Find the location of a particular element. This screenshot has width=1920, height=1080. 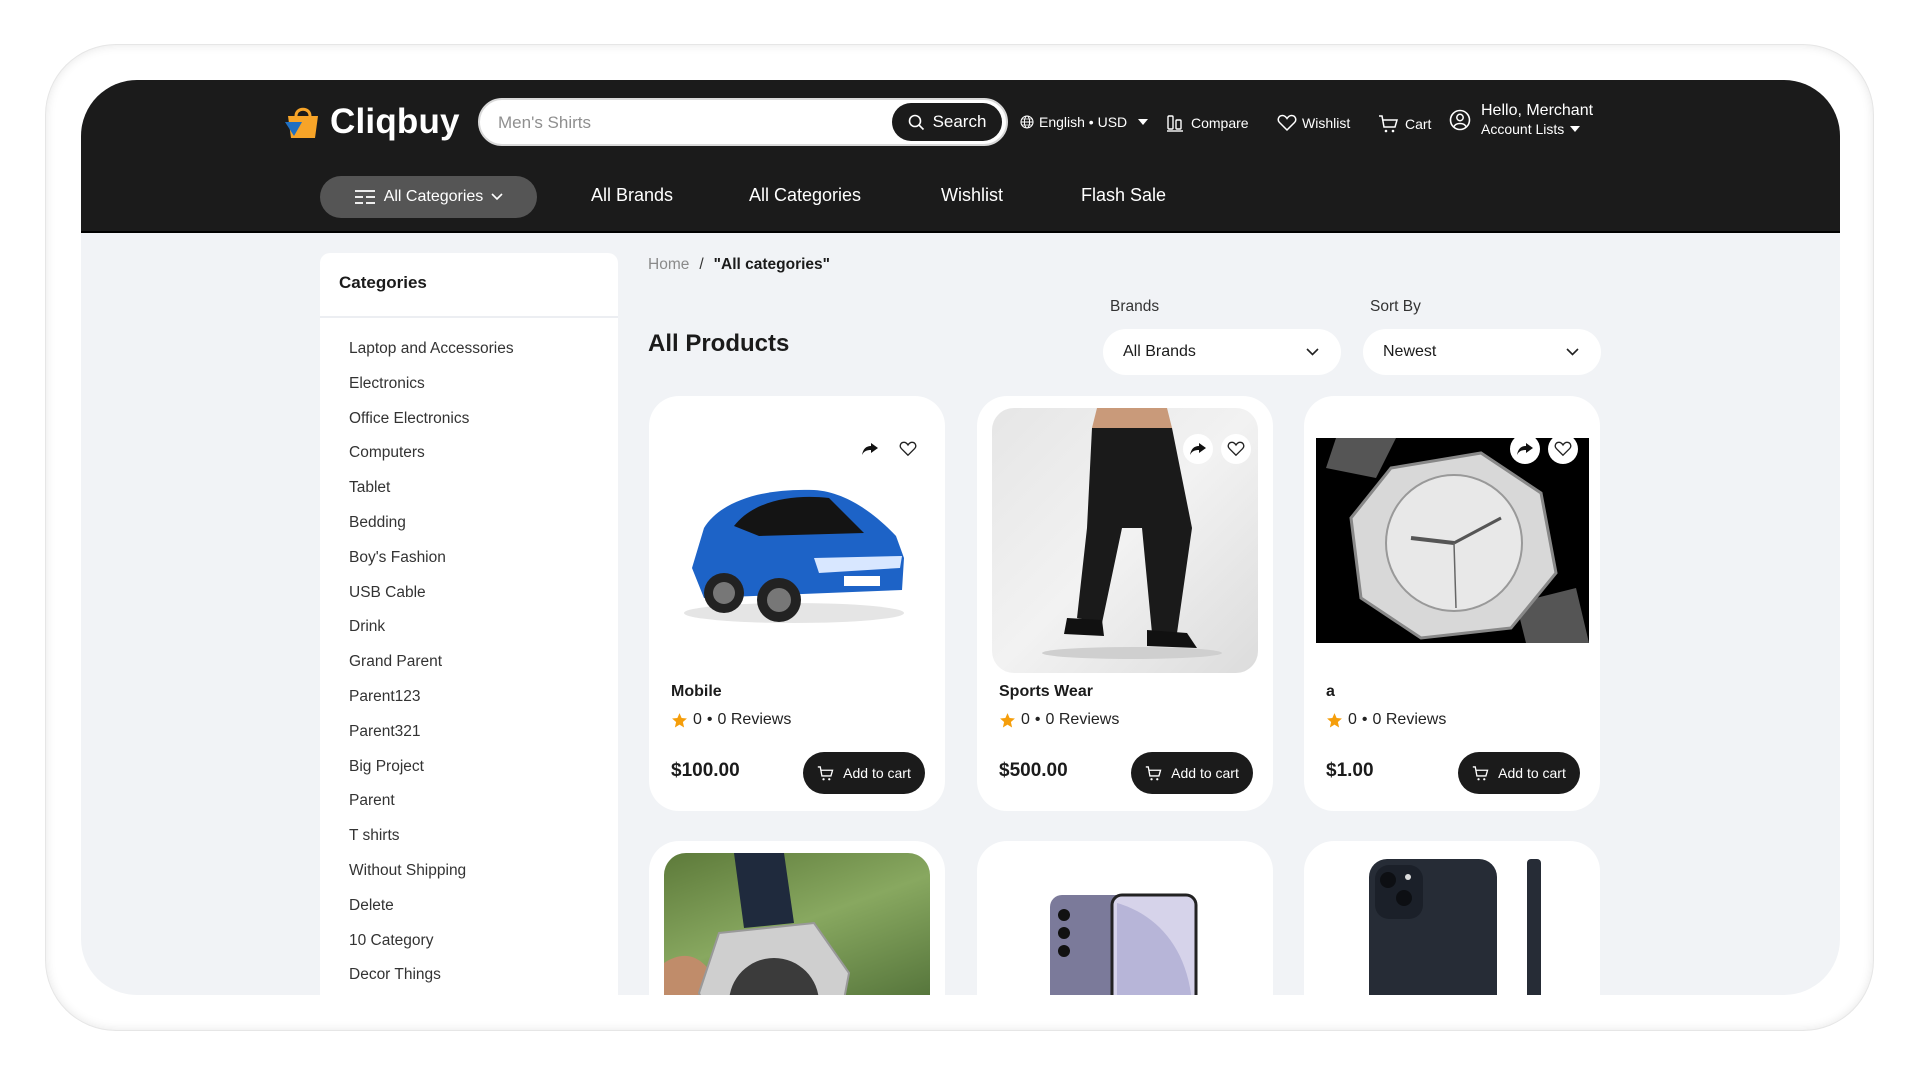

product-price: $500.00 is located at coordinates (1033, 770).